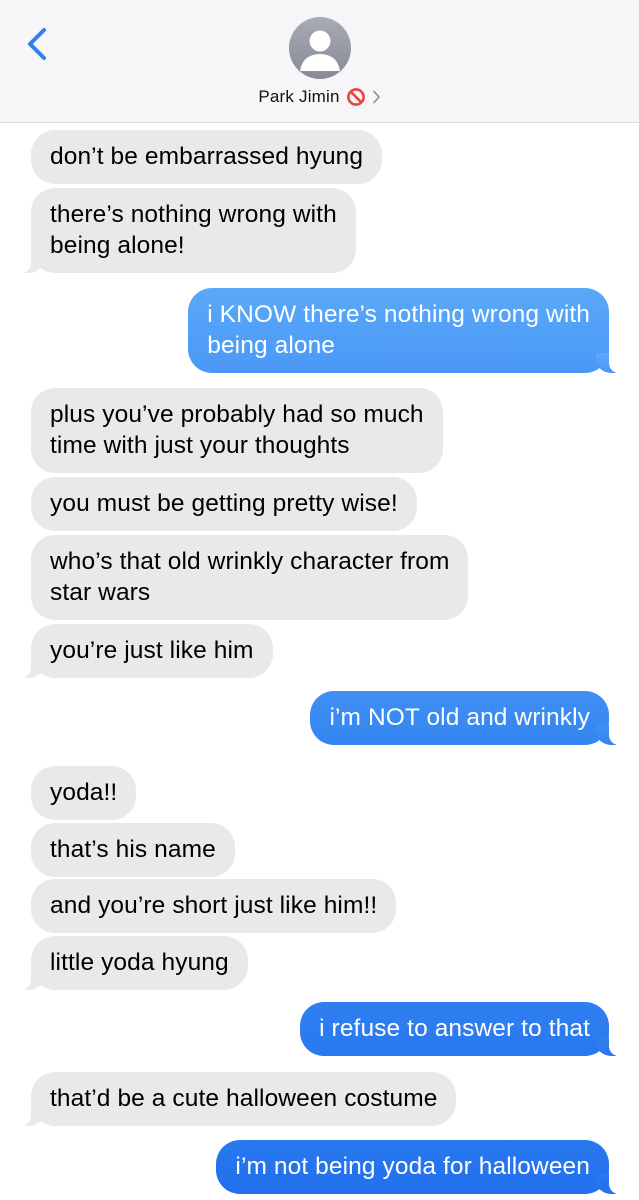 Image resolution: width=639 pixels, height=1200 pixels. I want to click on conversation-header: Park Jimin, so click(319, 61).